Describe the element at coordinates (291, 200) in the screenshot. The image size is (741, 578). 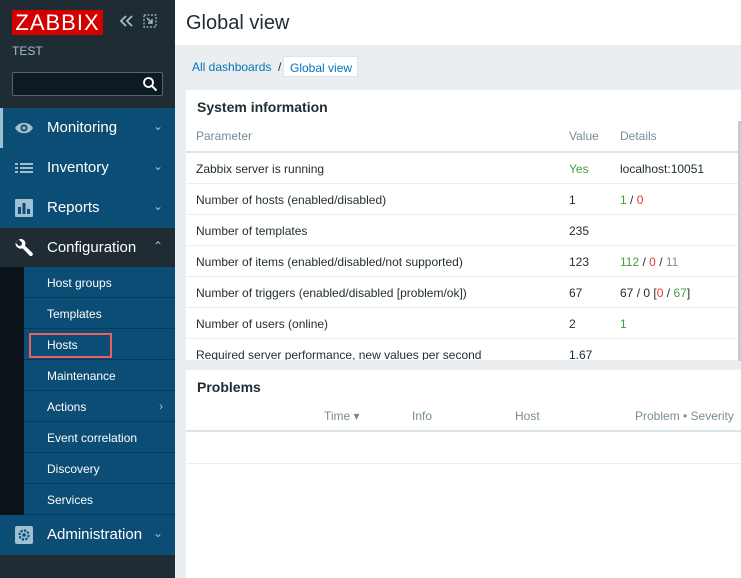
I see `param-cell: Number of hosts (enabled/disabled)` at that location.